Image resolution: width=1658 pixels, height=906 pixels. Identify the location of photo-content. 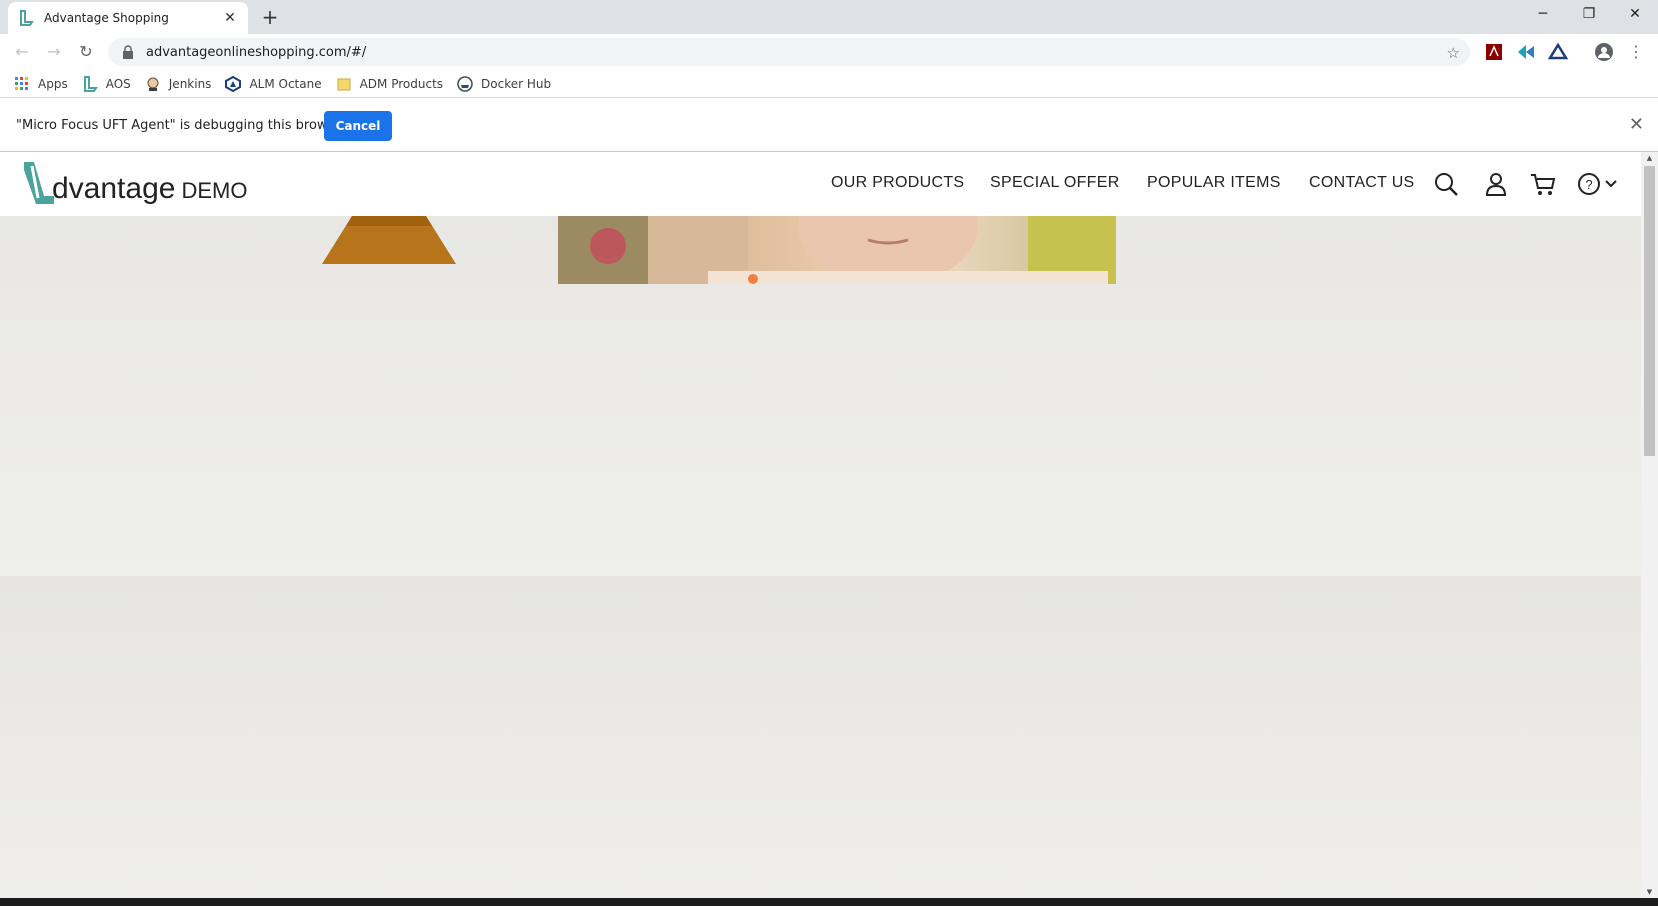
(837, 250).